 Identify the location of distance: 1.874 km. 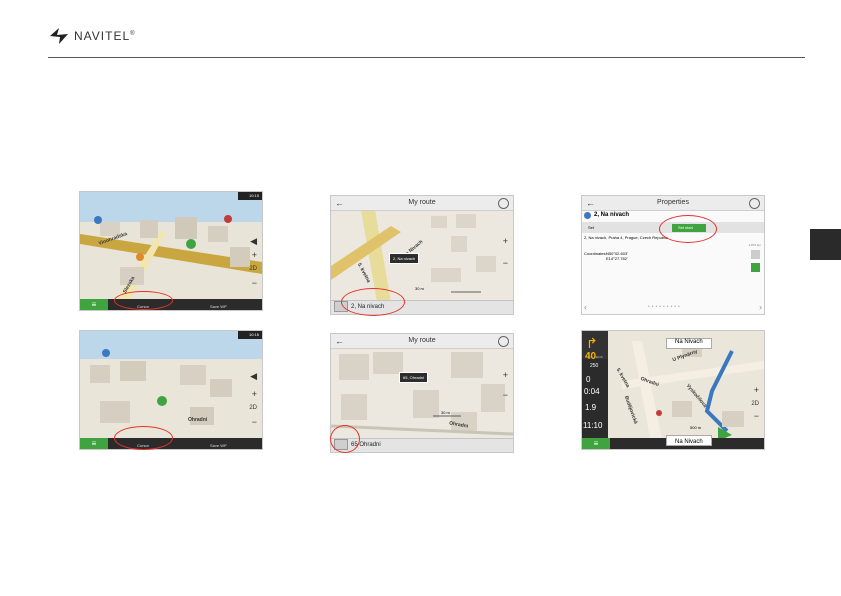
(754, 245).